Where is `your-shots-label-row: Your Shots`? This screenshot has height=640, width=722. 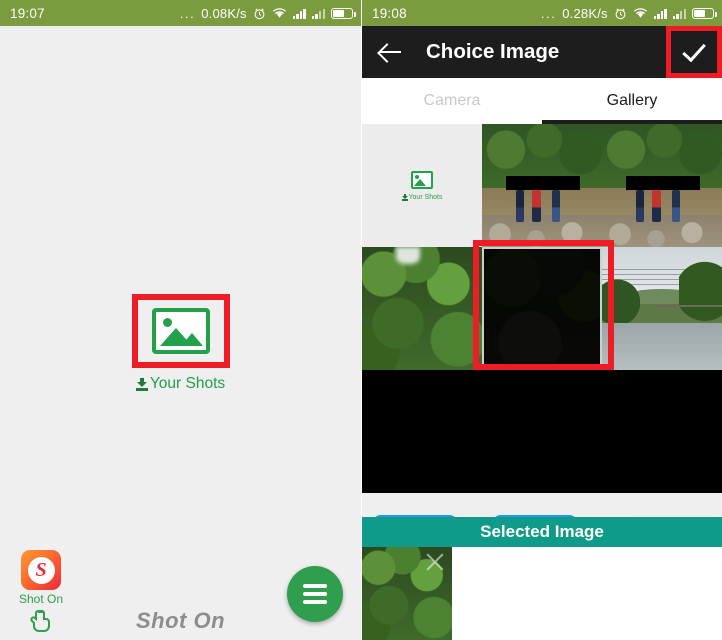
your-shots-label-row: Your Shots is located at coordinates (180, 384).